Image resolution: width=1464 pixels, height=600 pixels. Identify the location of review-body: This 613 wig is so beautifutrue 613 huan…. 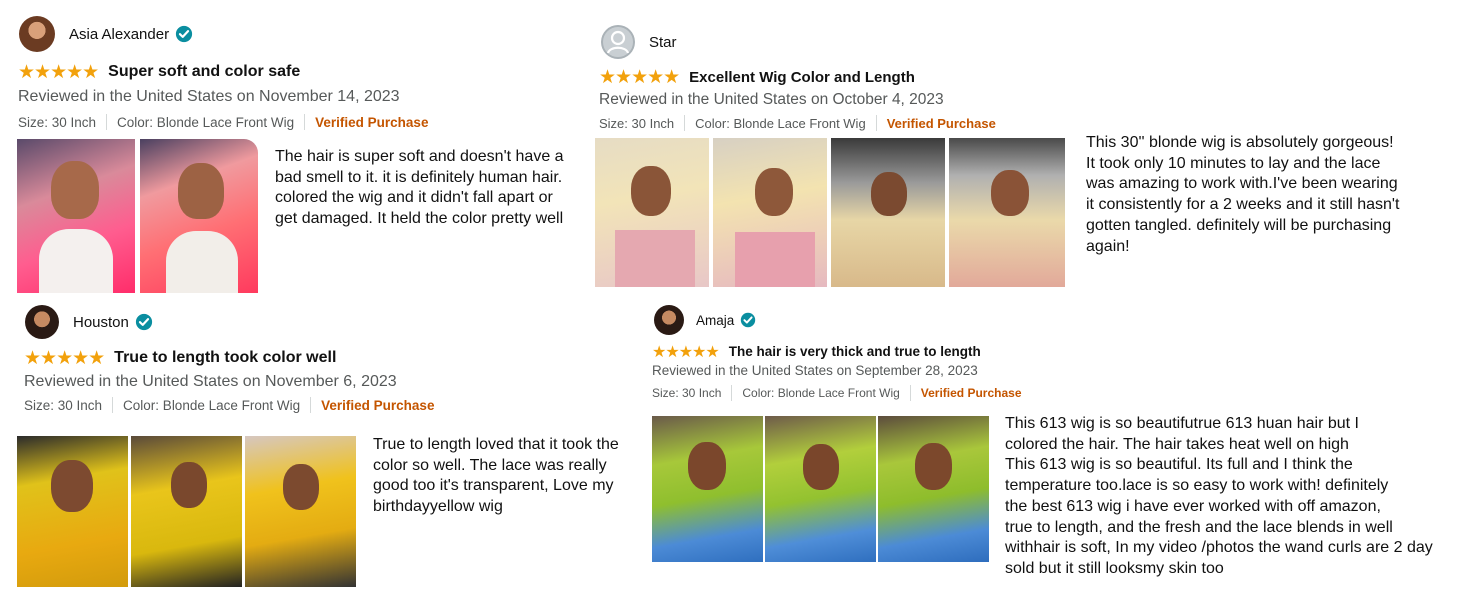
(1219, 496).